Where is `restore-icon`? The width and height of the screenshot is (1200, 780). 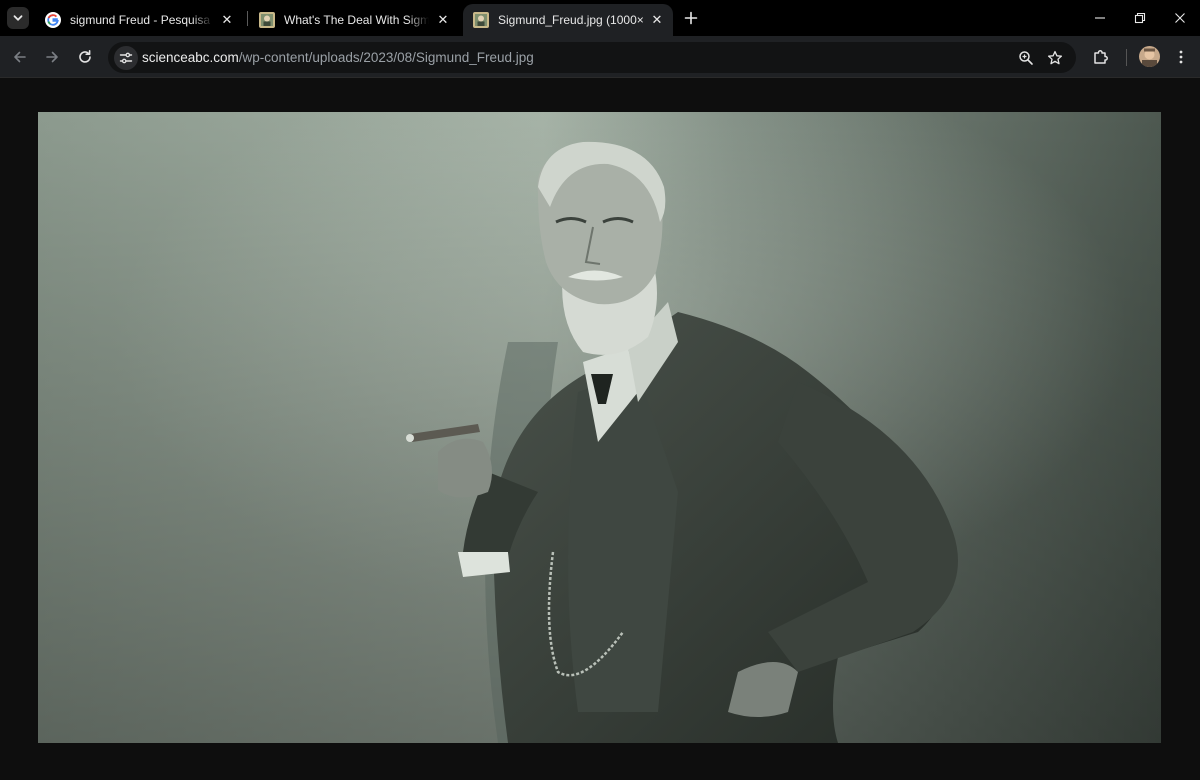 restore-icon is located at coordinates (1140, 18).